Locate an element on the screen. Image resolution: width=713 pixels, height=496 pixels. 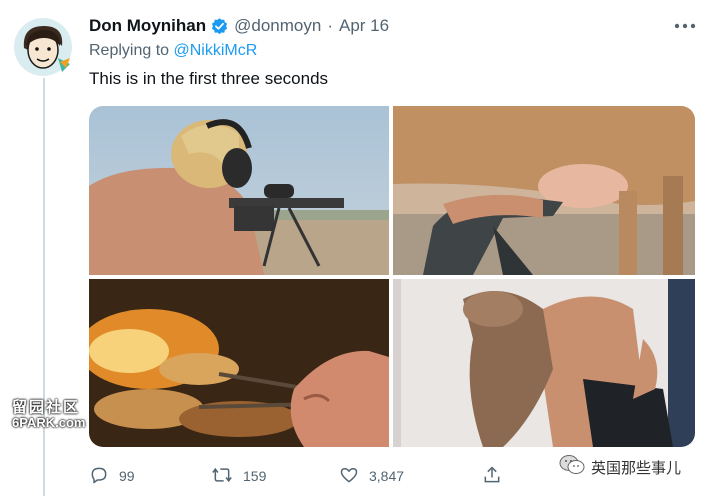
retweet-button: 159 is located at coordinates (238, 476).